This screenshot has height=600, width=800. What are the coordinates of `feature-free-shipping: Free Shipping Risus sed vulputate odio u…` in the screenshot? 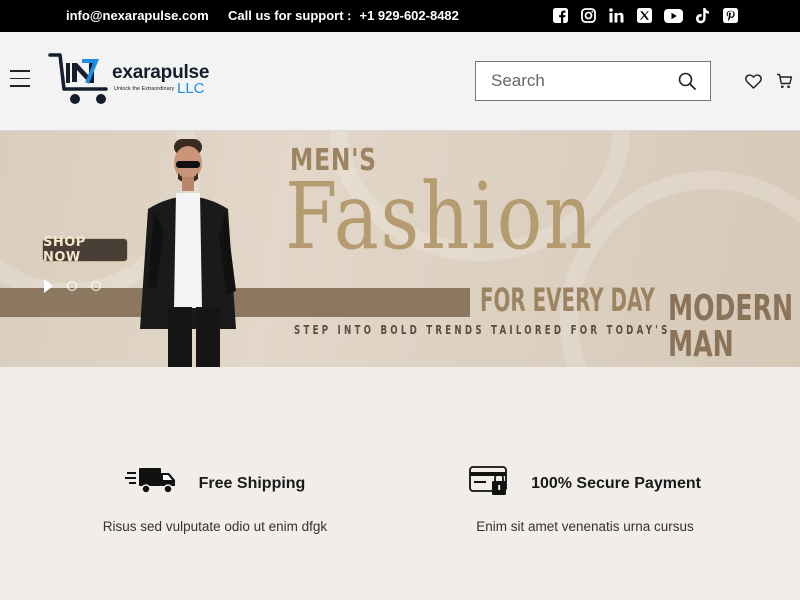 It's located at (215, 500).